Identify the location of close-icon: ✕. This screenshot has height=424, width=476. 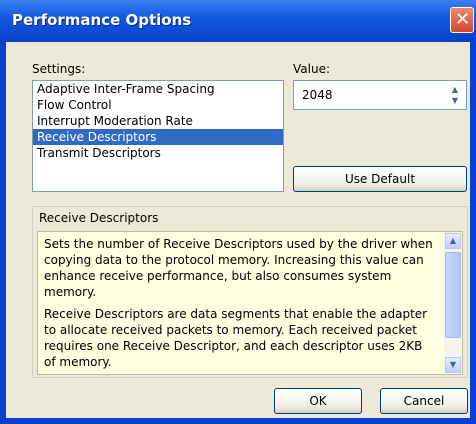
(463, 19).